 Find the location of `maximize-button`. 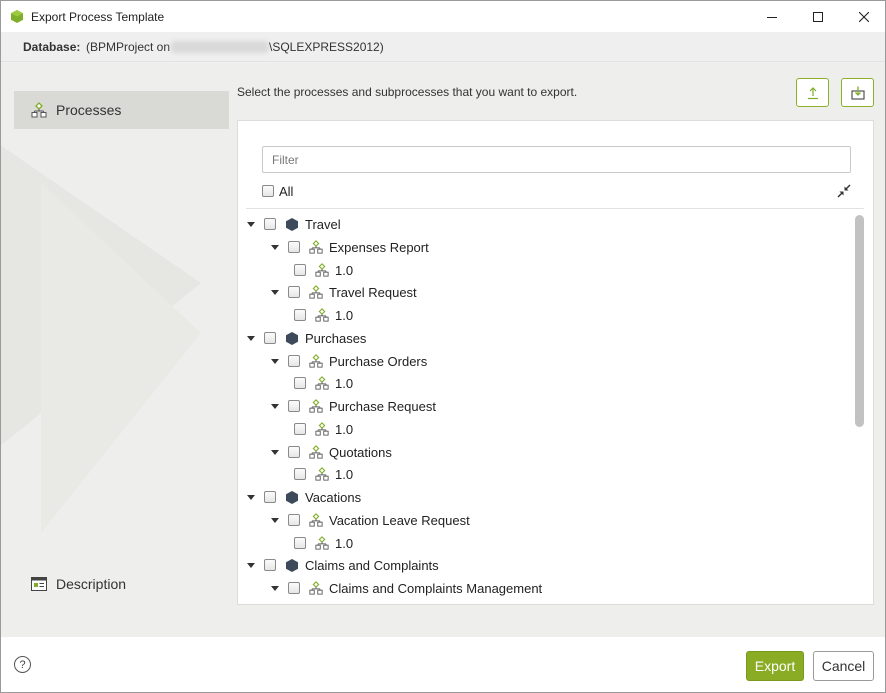

maximize-button is located at coordinates (818, 16).